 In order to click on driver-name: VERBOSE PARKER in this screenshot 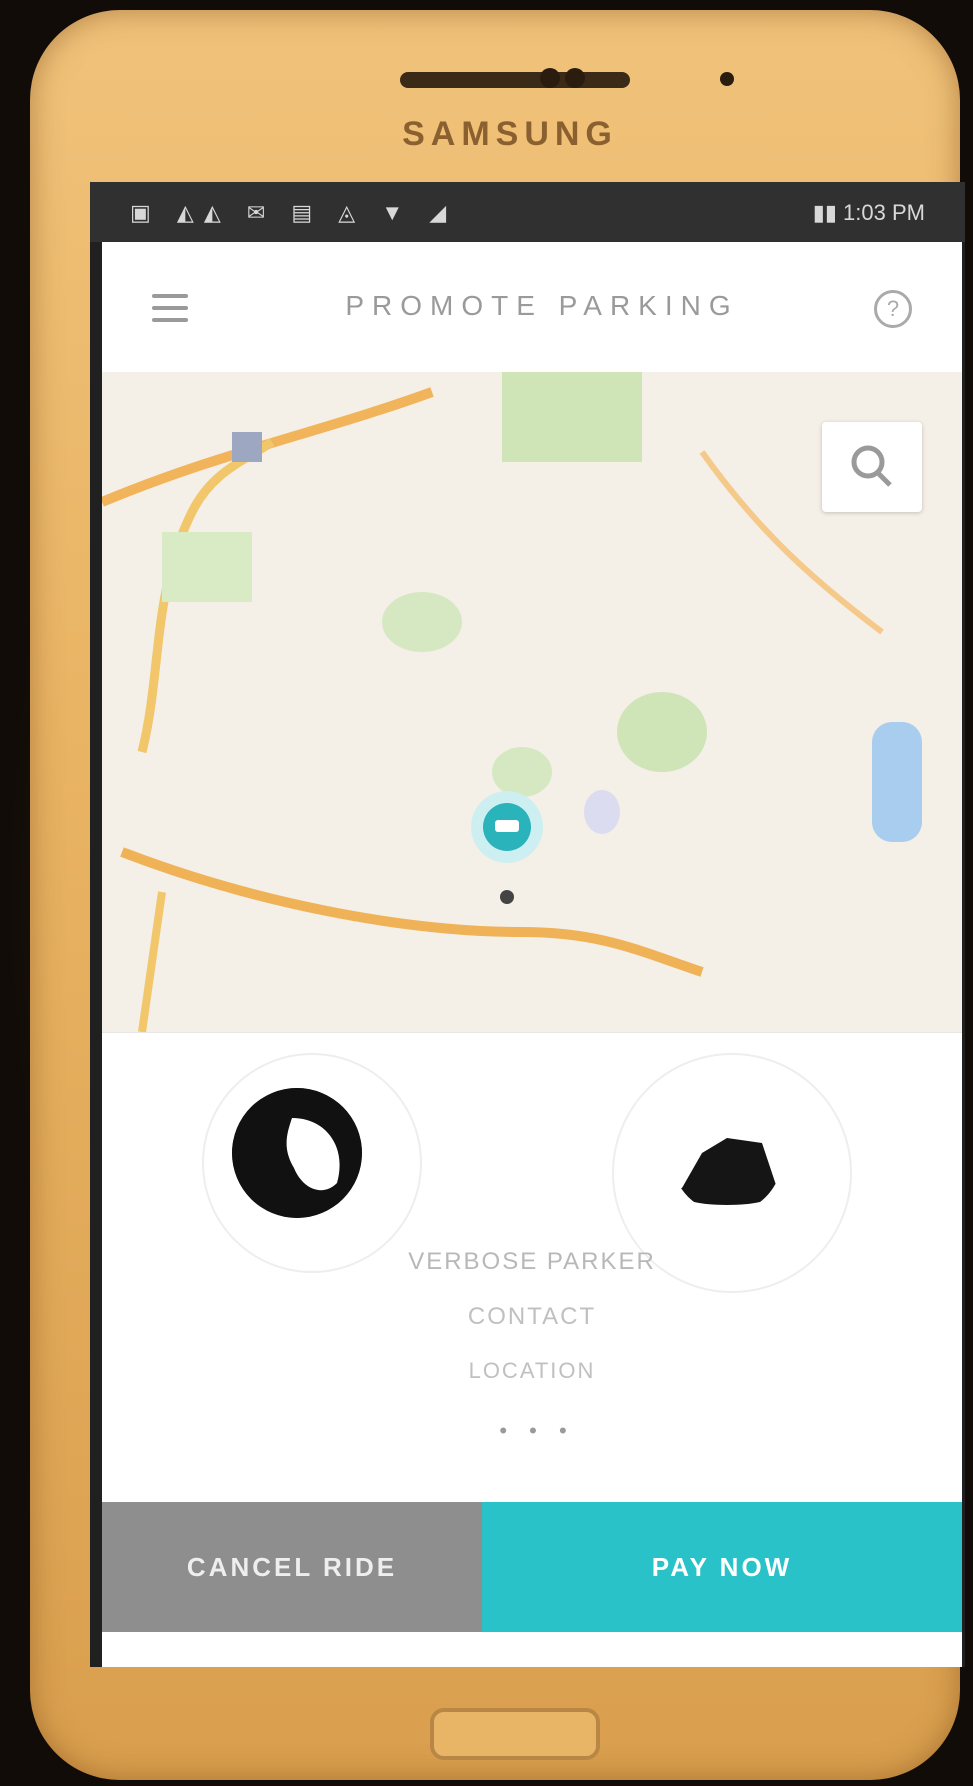, I will do `click(532, 1261)`.